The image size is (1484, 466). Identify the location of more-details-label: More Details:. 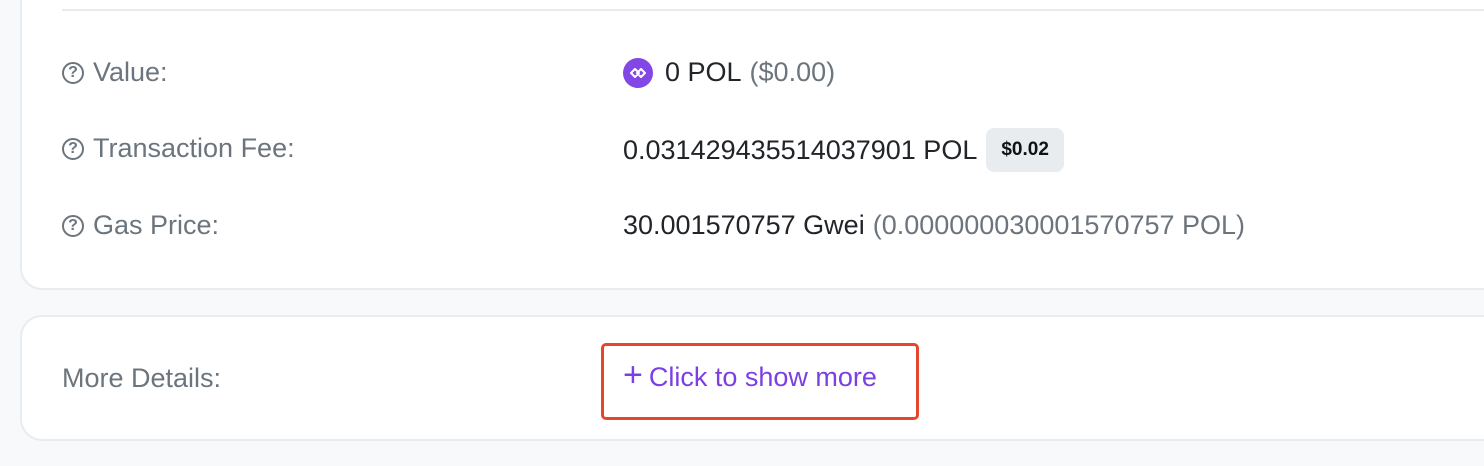
(142, 378).